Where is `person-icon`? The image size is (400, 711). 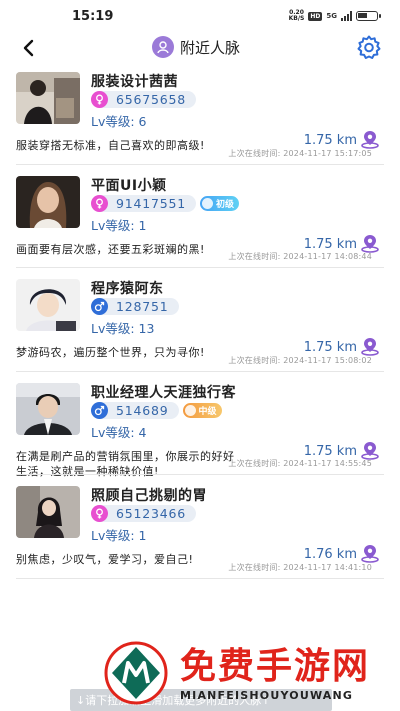 person-icon is located at coordinates (163, 47).